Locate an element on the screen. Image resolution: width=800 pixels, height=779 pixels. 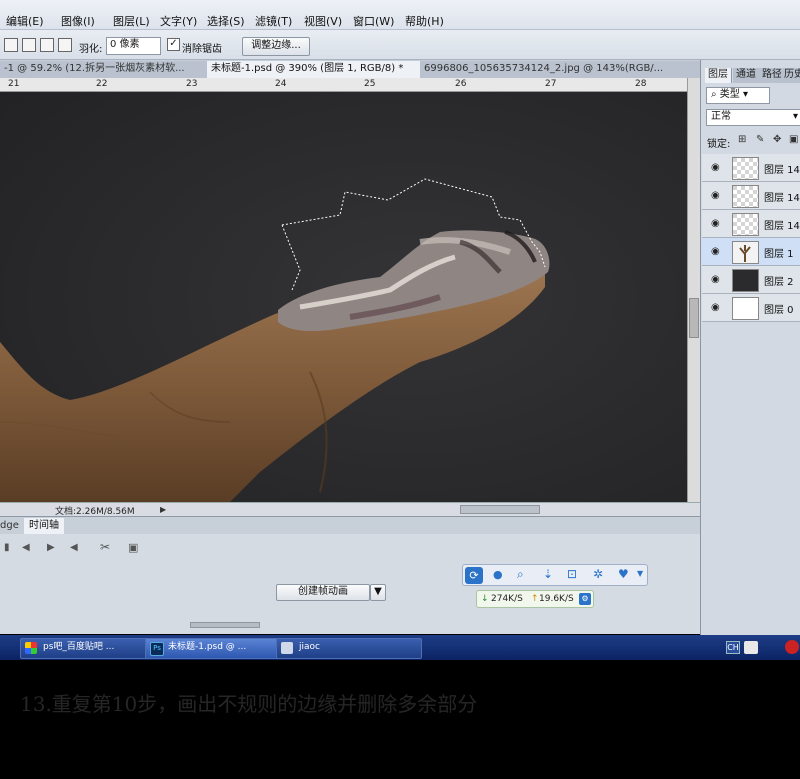
tray-app-icon is located at coordinates (792, 647).